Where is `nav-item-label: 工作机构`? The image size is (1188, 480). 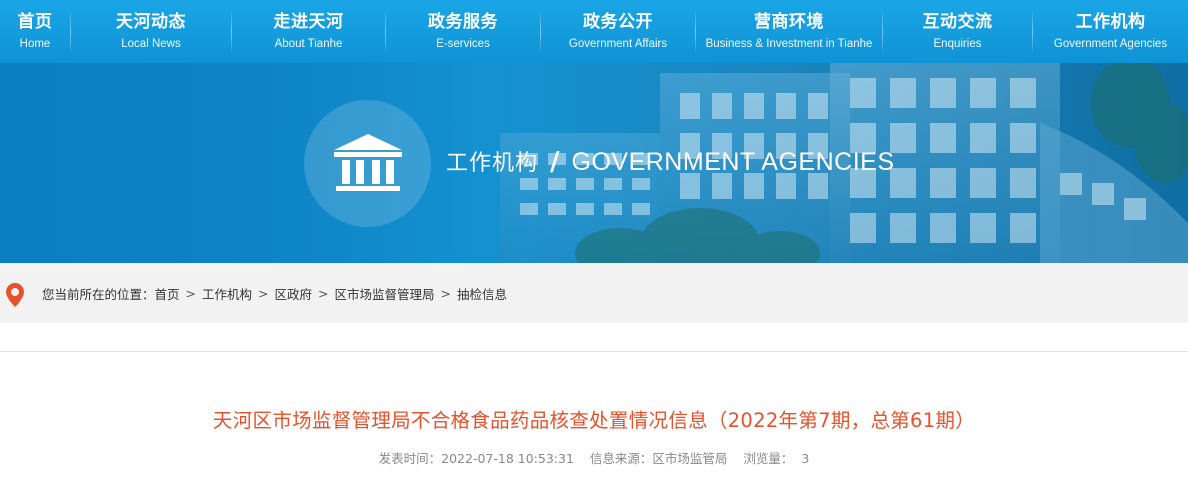
nav-item-label: 工作机构 is located at coordinates (1110, 22).